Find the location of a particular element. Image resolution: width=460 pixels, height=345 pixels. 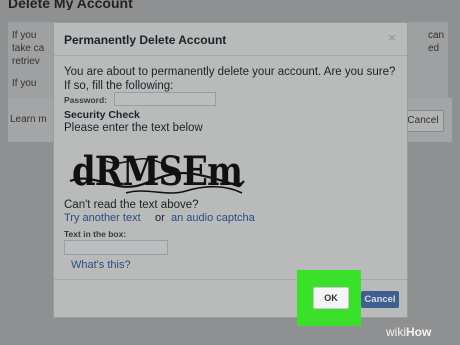

dialog-title: Permanently Delete Account is located at coordinates (145, 40).